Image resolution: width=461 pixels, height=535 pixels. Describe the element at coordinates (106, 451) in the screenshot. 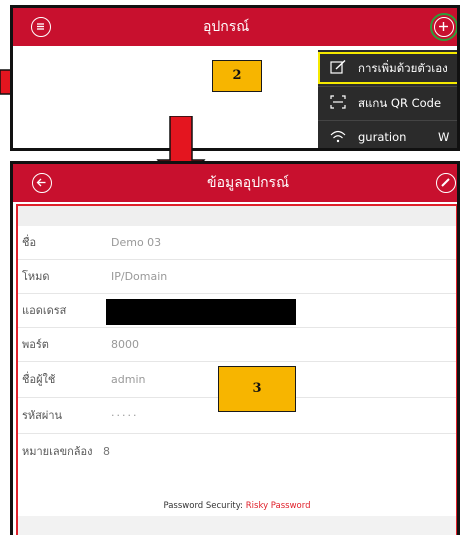

I see `camera-no-value: 8` at that location.